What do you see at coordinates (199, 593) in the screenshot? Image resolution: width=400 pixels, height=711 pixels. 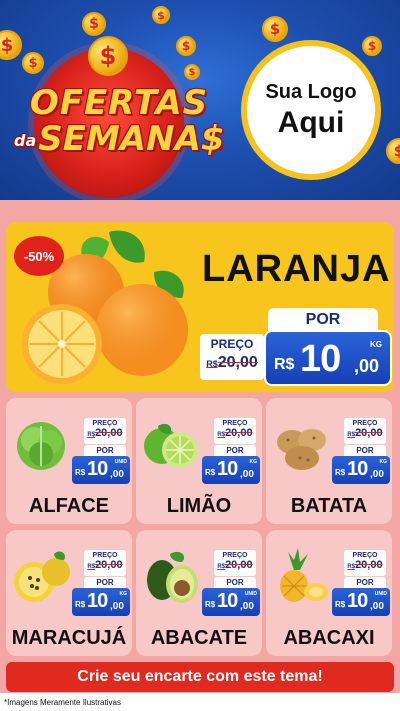 I see `product-card: PREÇO R$20,00 POR R$ 10,00 UNID ABACATE` at bounding box center [199, 593].